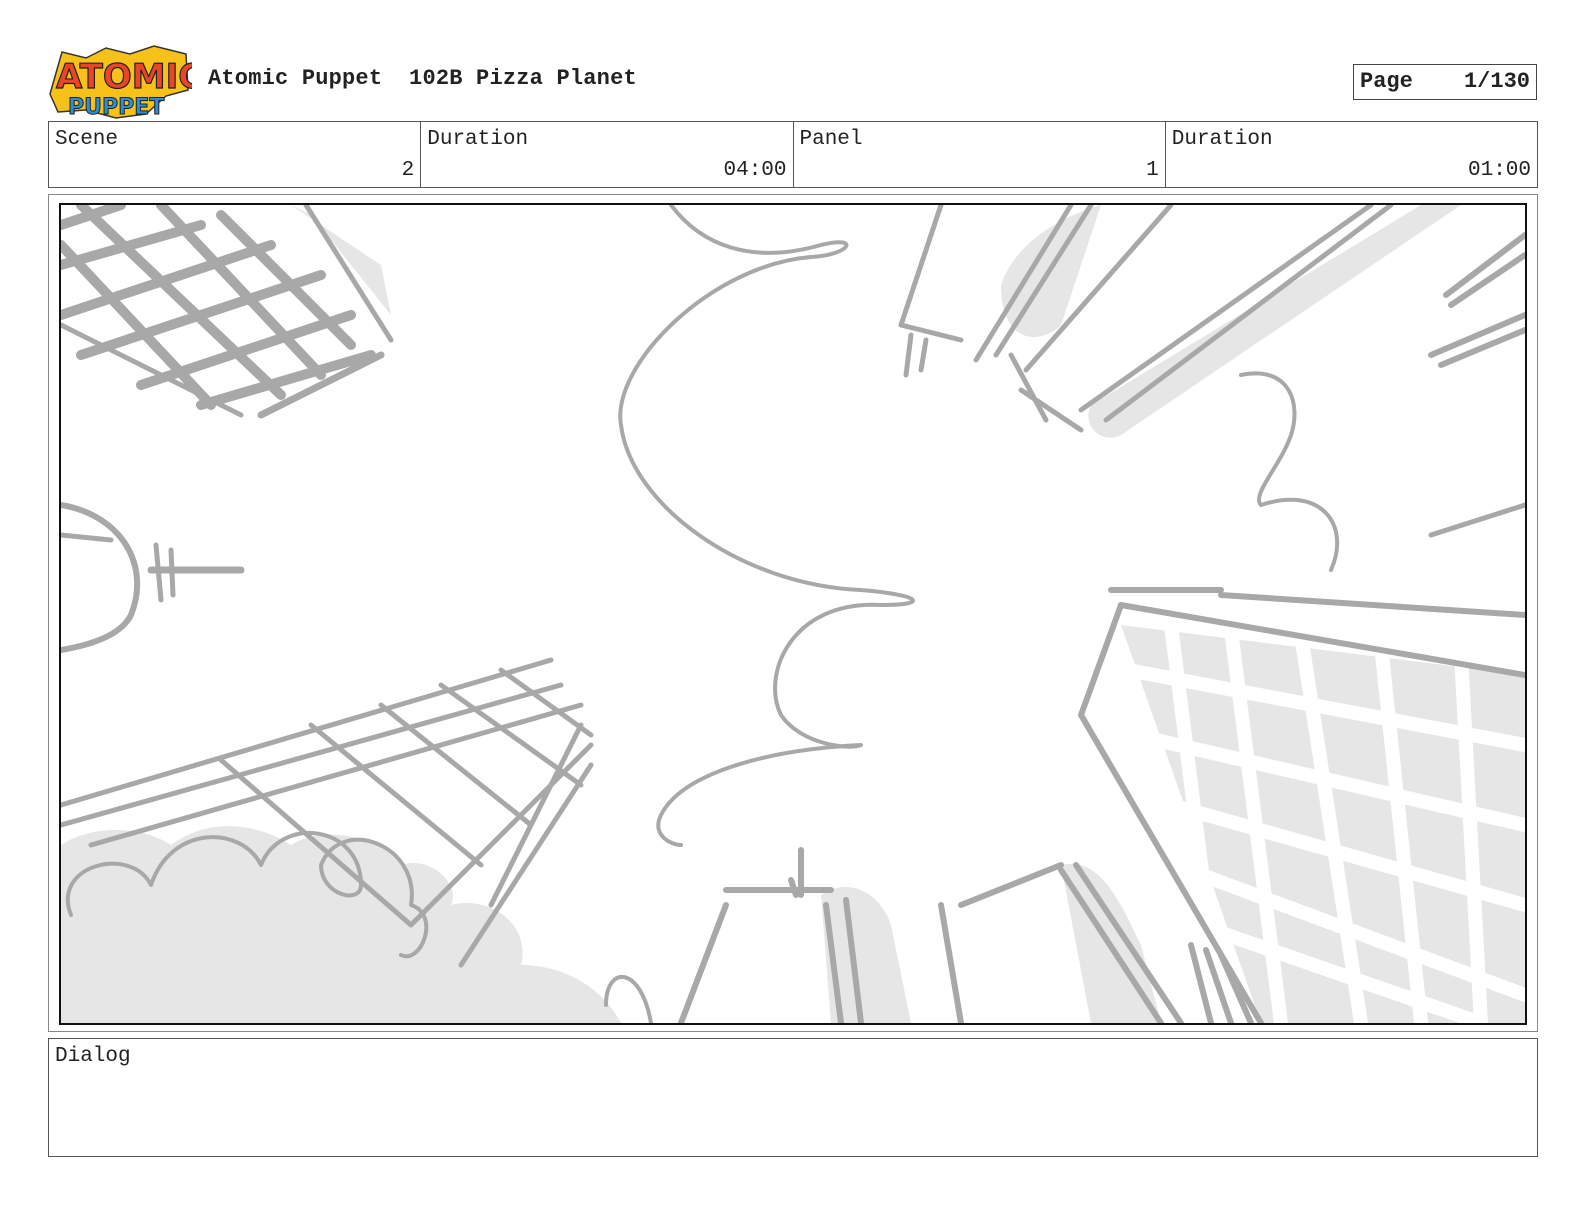 This screenshot has width=1582, height=1225. Describe the element at coordinates (87, 139) in the screenshot. I see `scene-label: Scene` at that location.